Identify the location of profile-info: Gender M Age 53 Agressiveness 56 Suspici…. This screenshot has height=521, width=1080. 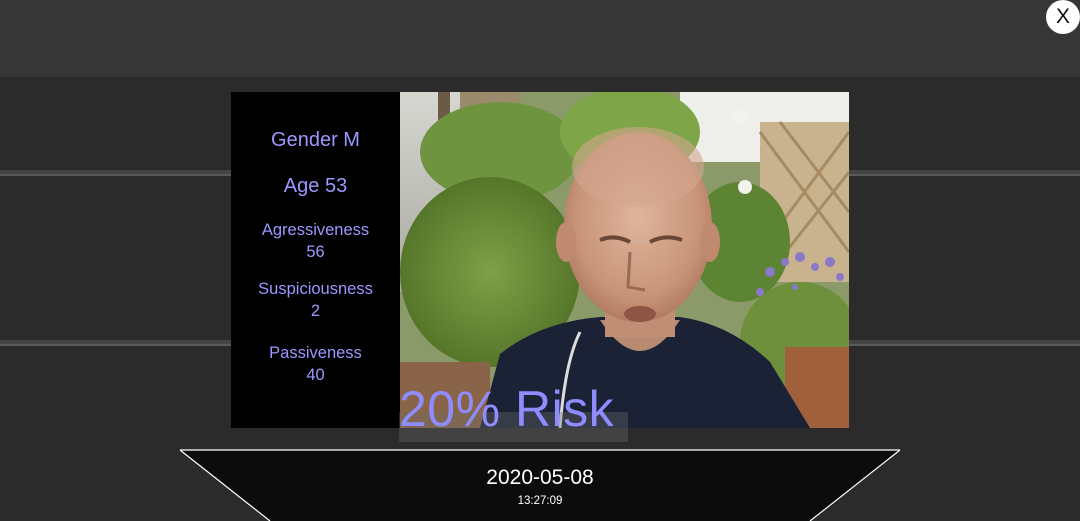
(315, 260).